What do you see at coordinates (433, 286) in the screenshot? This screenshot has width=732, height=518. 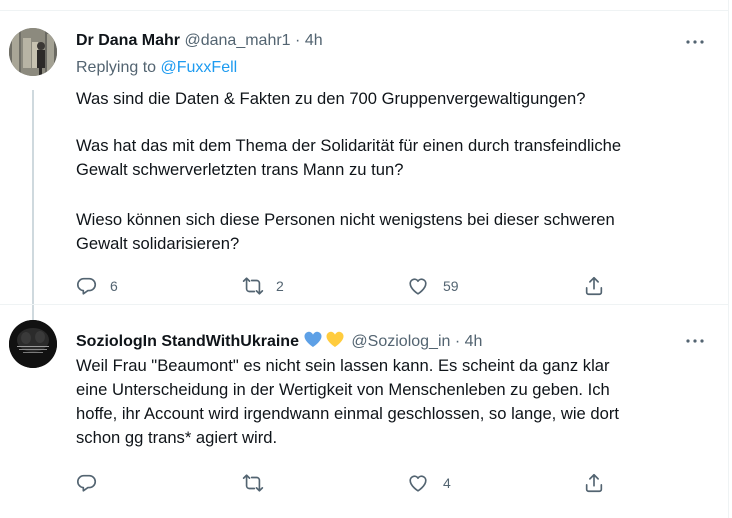 I see `like-button: 59` at bounding box center [433, 286].